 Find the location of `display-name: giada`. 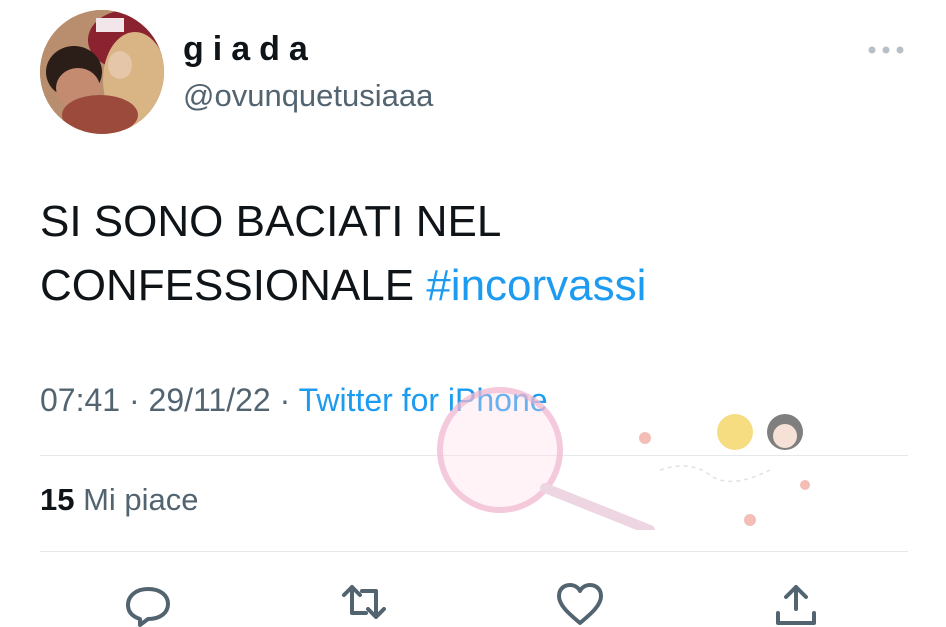

display-name: giada is located at coordinates (250, 49).